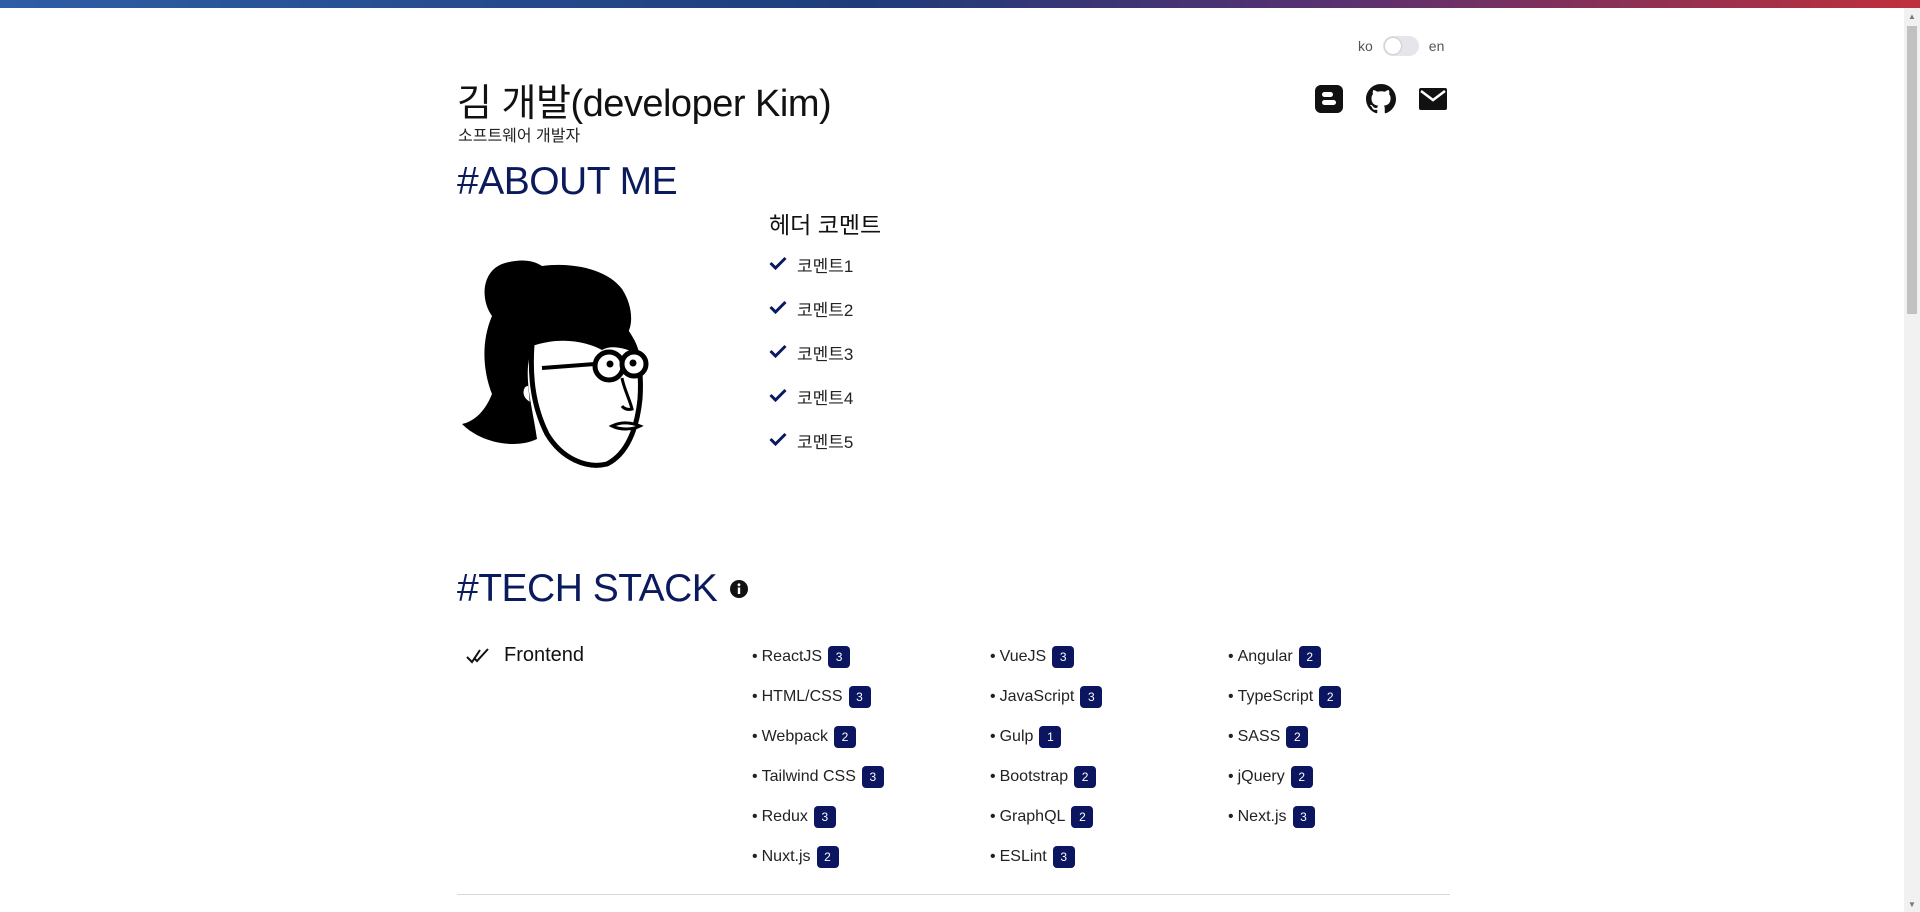 The width and height of the screenshot is (1920, 912). I want to click on skill-name: VueJS, so click(1023, 656).